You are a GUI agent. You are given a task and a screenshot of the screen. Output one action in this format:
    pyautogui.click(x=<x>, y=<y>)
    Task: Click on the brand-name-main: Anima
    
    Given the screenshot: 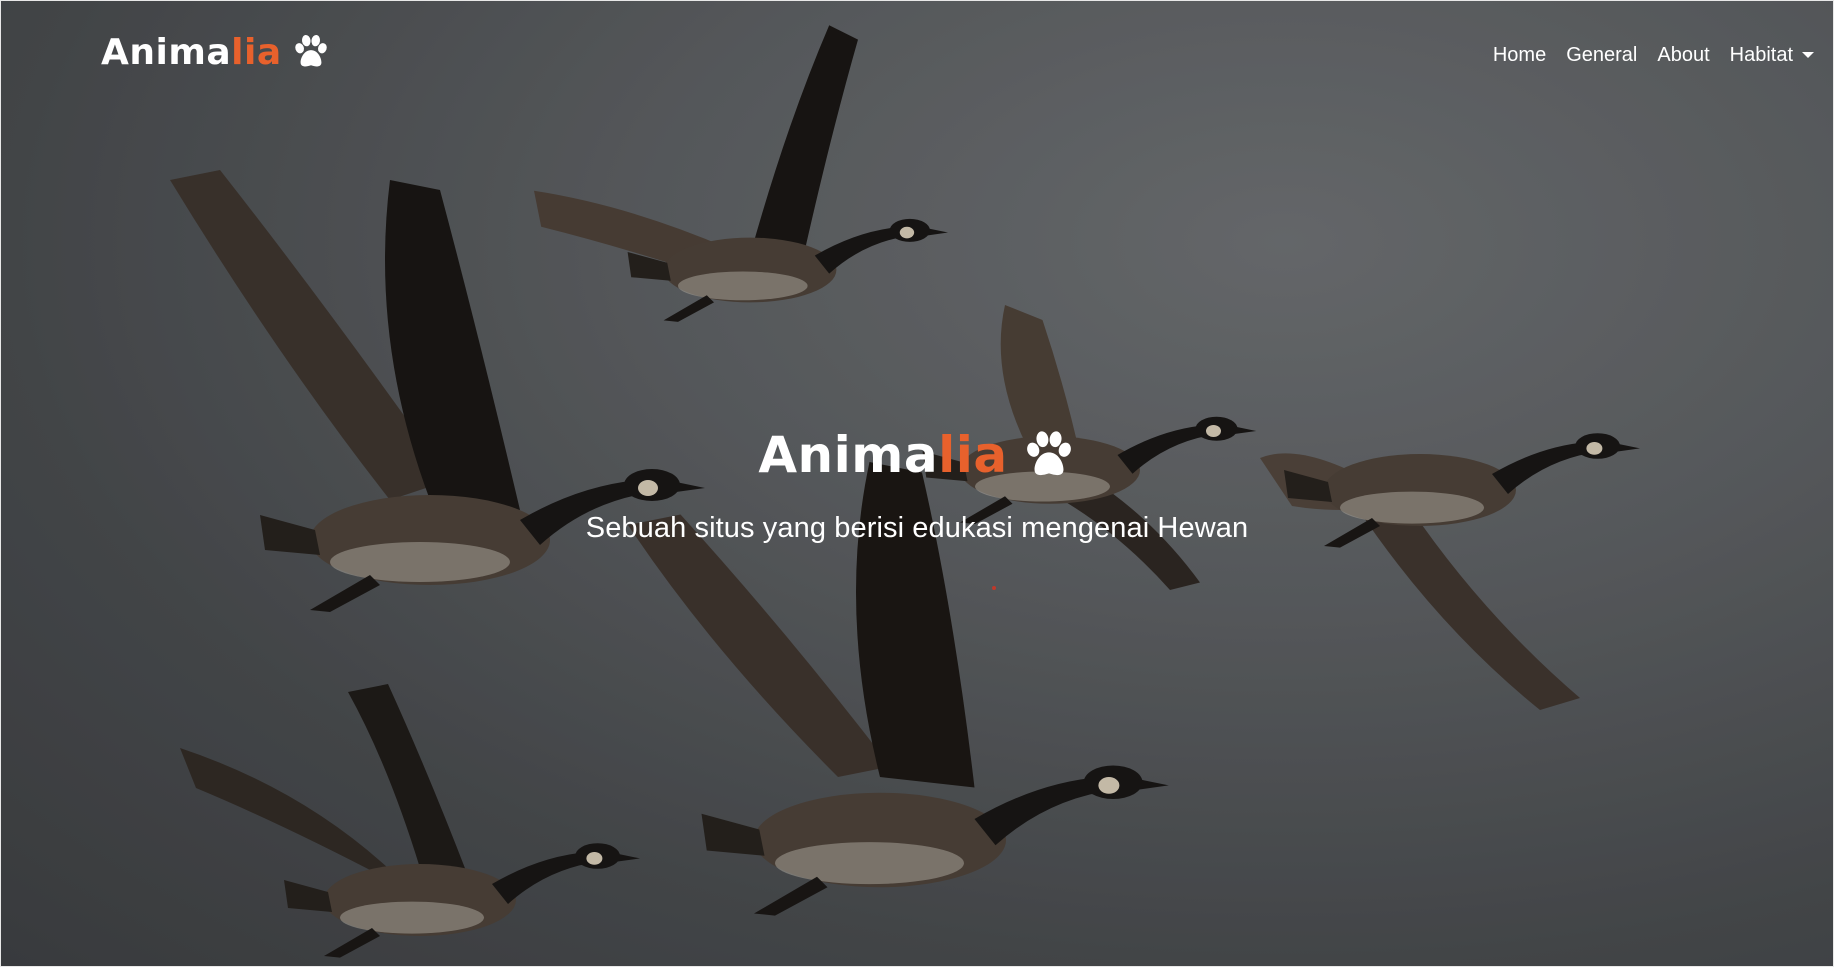 What is the action you would take?
    pyautogui.click(x=166, y=52)
    